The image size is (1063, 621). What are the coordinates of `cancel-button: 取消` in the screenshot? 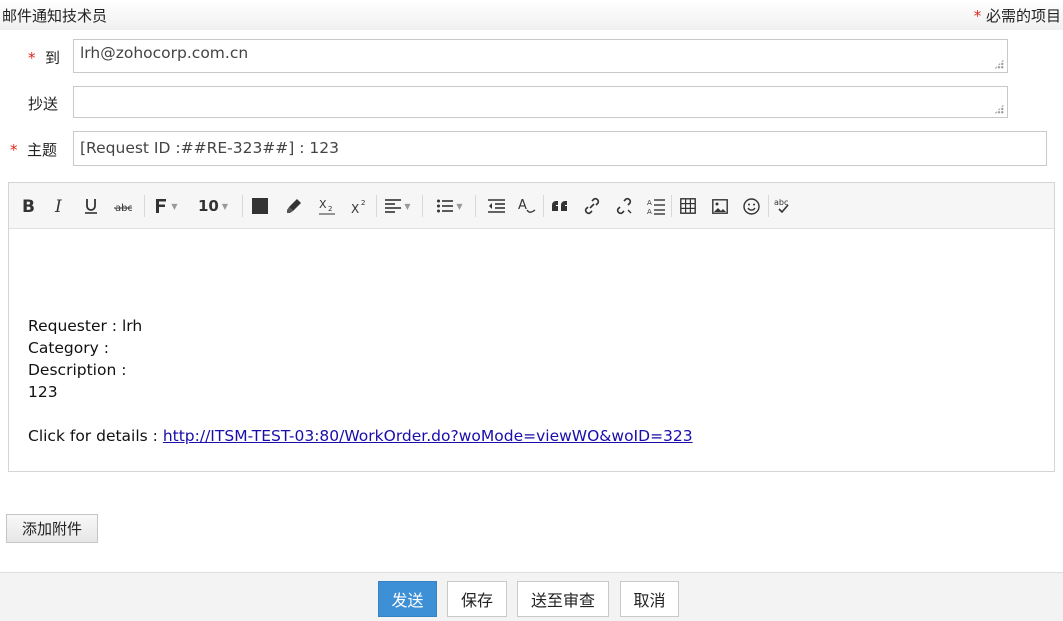 It's located at (649, 599).